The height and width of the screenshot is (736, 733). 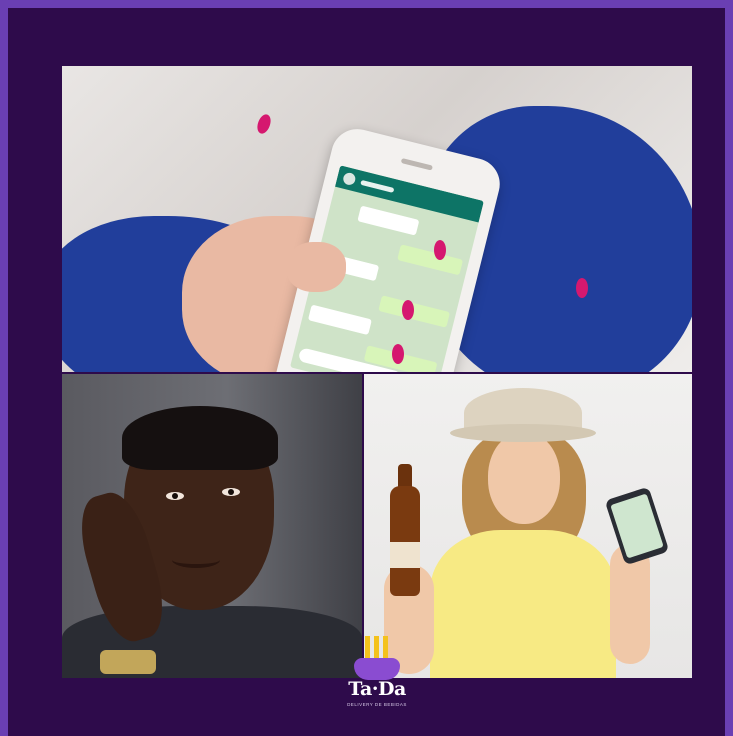 I want to click on cake-icon, so click(x=377, y=669).